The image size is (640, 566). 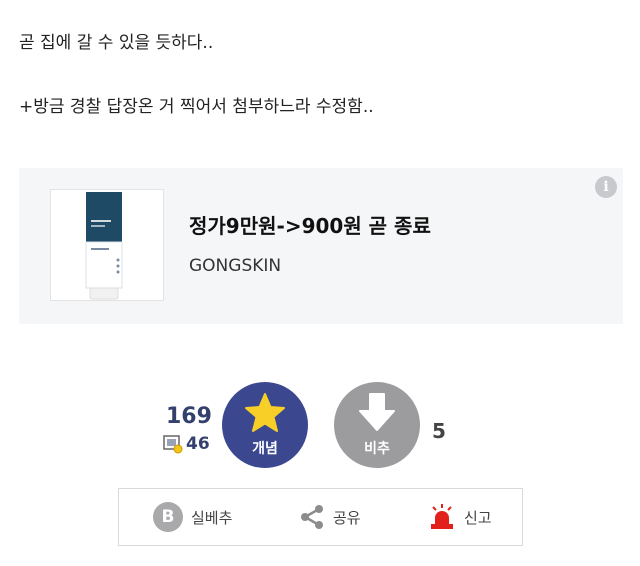 I want to click on down-arrow-icon, so click(x=377, y=412).